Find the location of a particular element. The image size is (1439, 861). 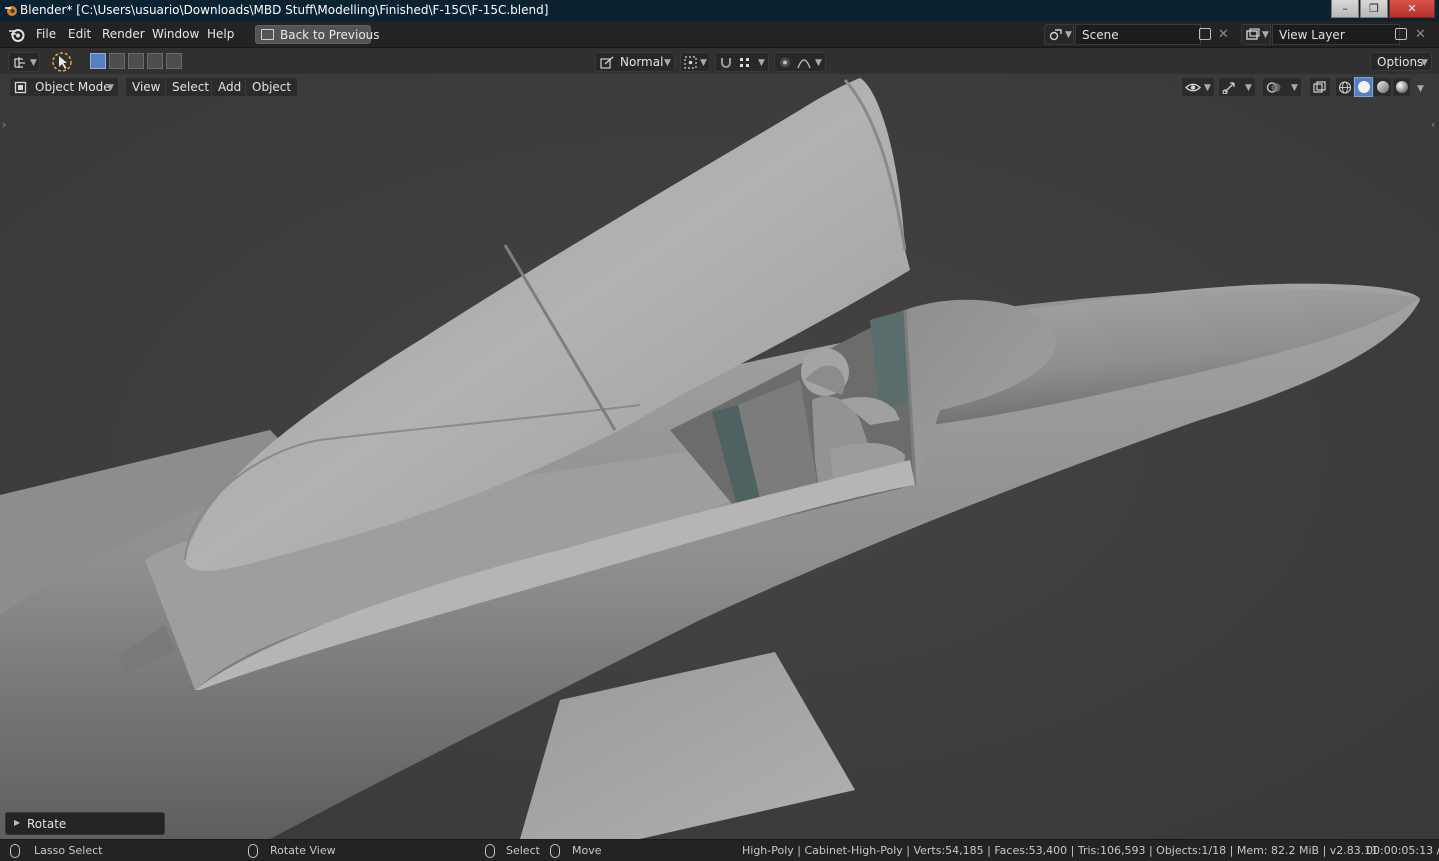

viewport-menu-view: View is located at coordinates (146, 87).